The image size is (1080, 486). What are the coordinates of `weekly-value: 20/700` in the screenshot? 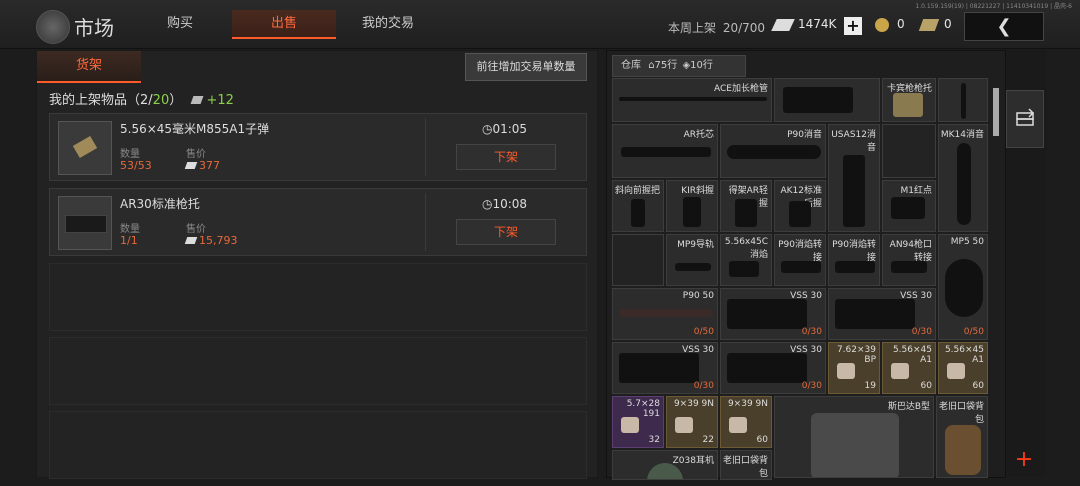 It's located at (744, 28).